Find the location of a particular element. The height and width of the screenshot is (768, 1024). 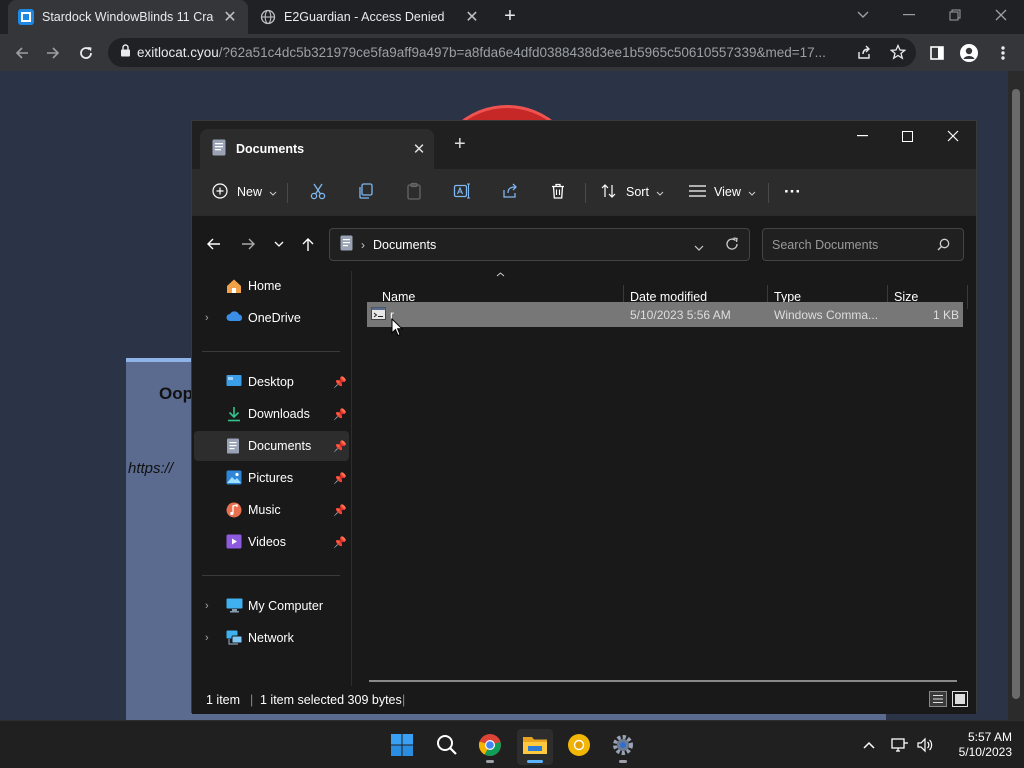

column-divider is located at coordinates (967, 297).